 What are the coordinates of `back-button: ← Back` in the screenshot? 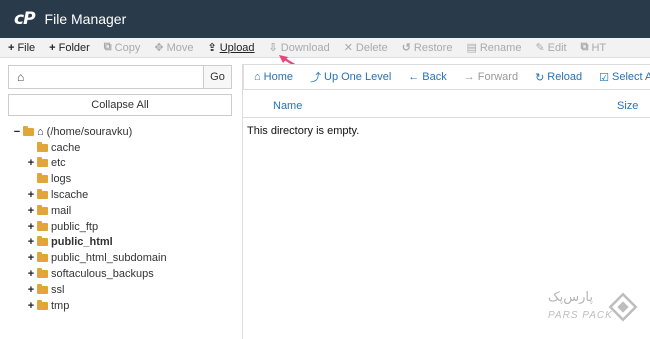 It's located at (427, 77).